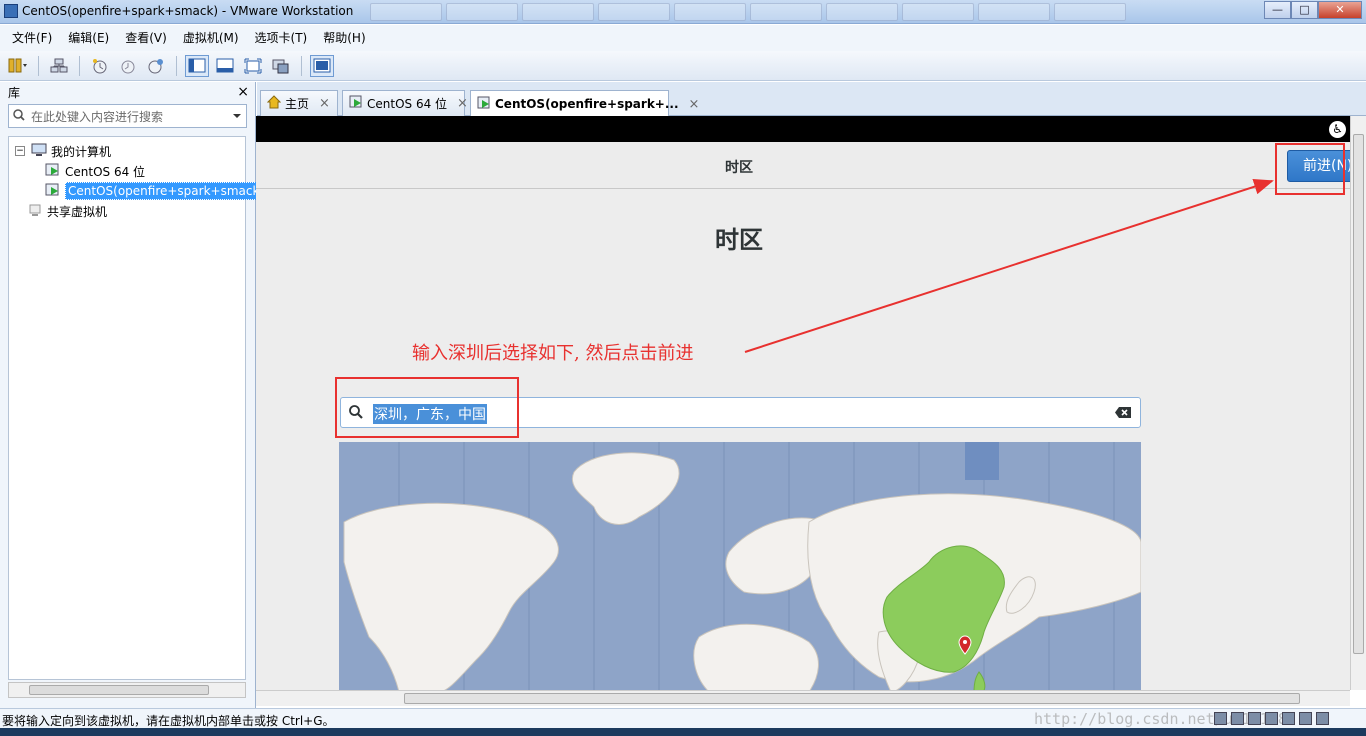 This screenshot has width=1366, height=736. I want to click on tree-item-my-computer: − 我的计算机, so click(127, 151).